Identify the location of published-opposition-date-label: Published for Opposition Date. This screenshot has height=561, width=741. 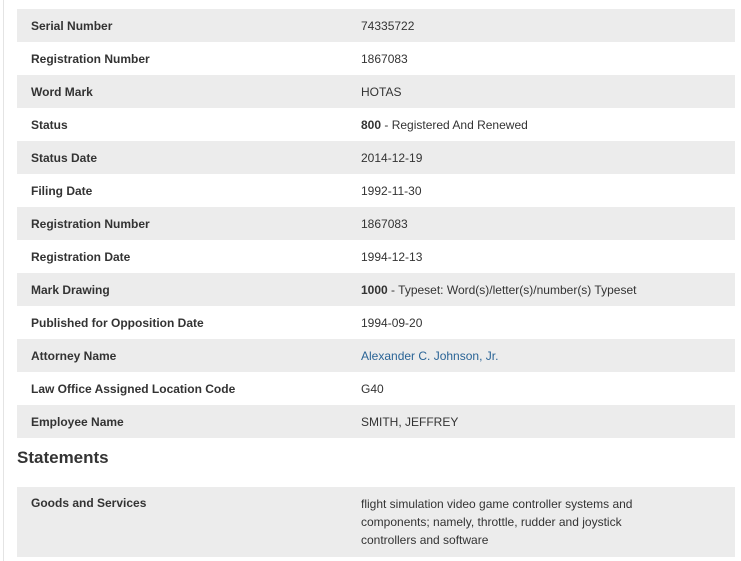
(117, 322).